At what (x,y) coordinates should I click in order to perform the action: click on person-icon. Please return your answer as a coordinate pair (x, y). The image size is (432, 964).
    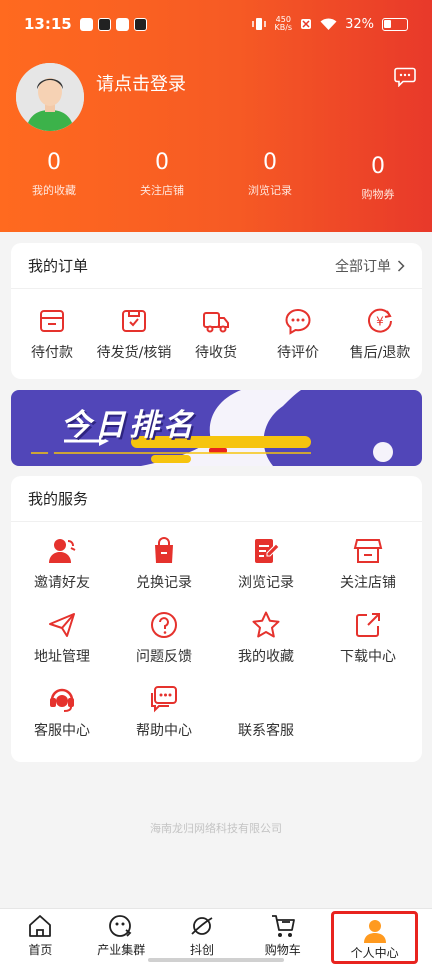
    Looking at the image, I should click on (374, 931).